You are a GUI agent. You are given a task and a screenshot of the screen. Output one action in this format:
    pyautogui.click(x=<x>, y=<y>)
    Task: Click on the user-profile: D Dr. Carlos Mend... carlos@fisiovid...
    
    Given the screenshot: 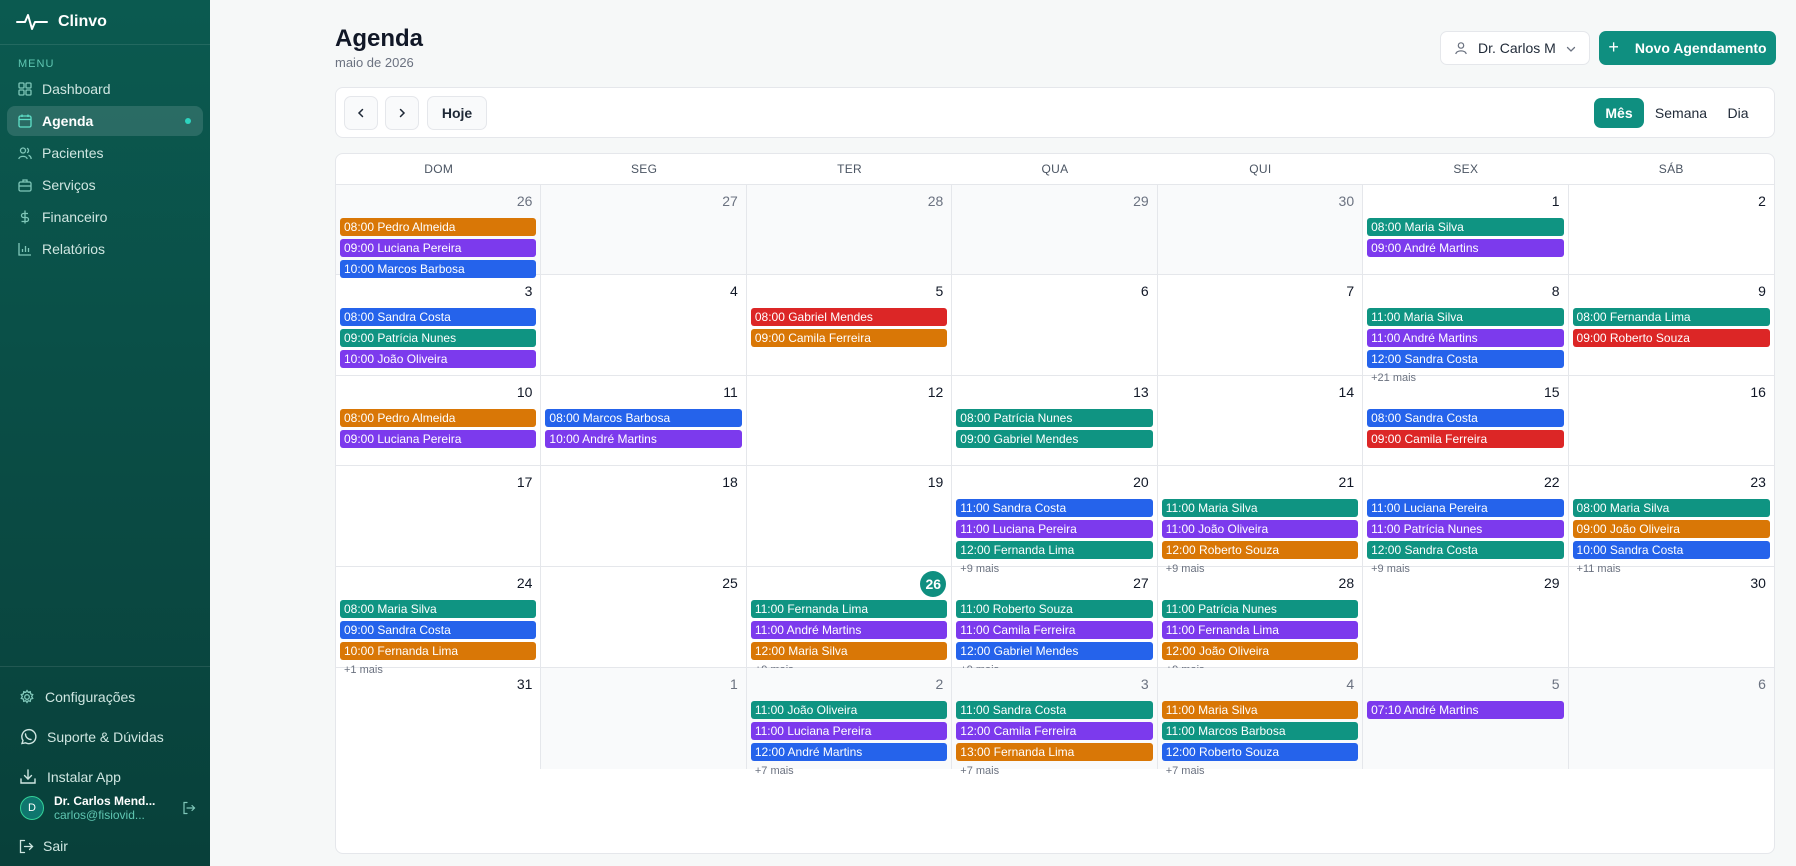 What is the action you would take?
    pyautogui.click(x=105, y=808)
    